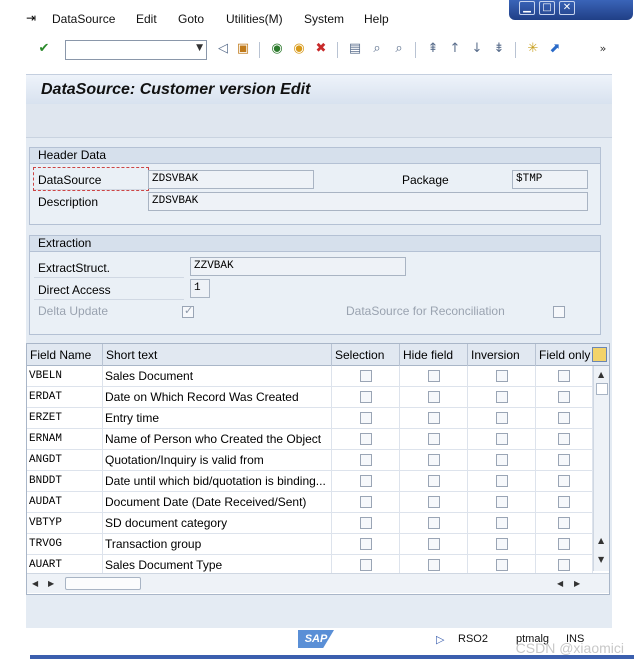 The image size is (634, 663). Describe the element at coordinates (502, 355) in the screenshot. I see `column-header-inversion: Inversion` at that location.